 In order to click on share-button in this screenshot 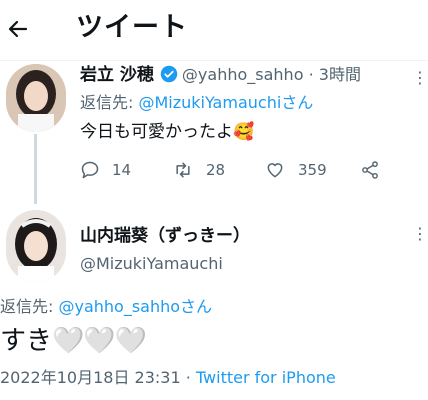, I will do `click(376, 170)`.